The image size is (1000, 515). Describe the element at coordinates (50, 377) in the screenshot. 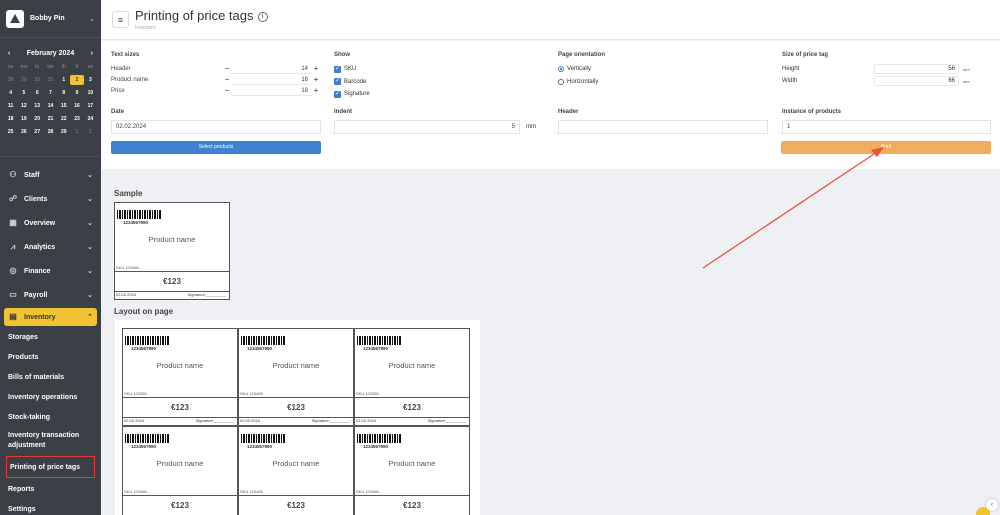

I see `sidebar-subitem-bills-of-materials: Bills of materials` at that location.